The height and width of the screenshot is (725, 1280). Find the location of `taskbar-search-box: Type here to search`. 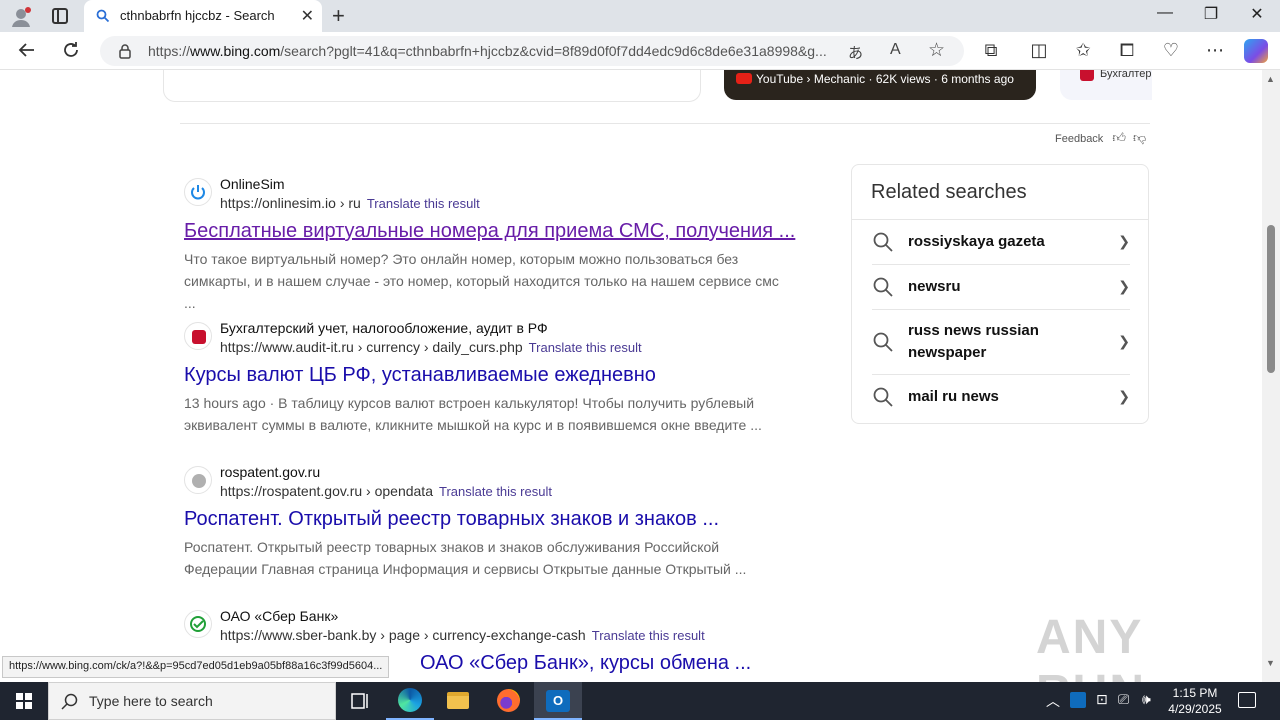

taskbar-search-box: Type here to search is located at coordinates (192, 701).